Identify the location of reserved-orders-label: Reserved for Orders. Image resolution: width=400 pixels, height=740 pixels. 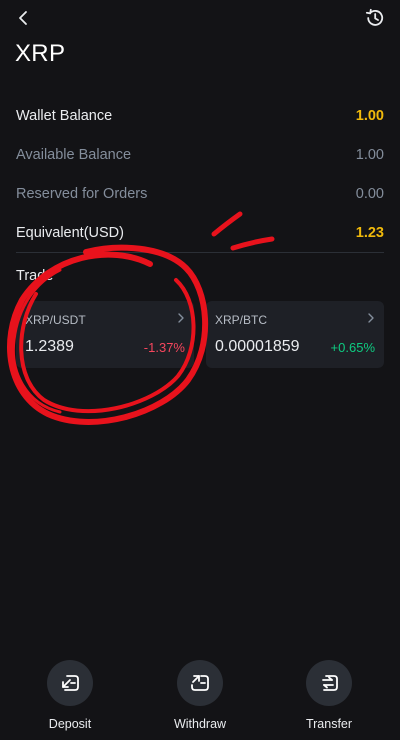
(82, 193).